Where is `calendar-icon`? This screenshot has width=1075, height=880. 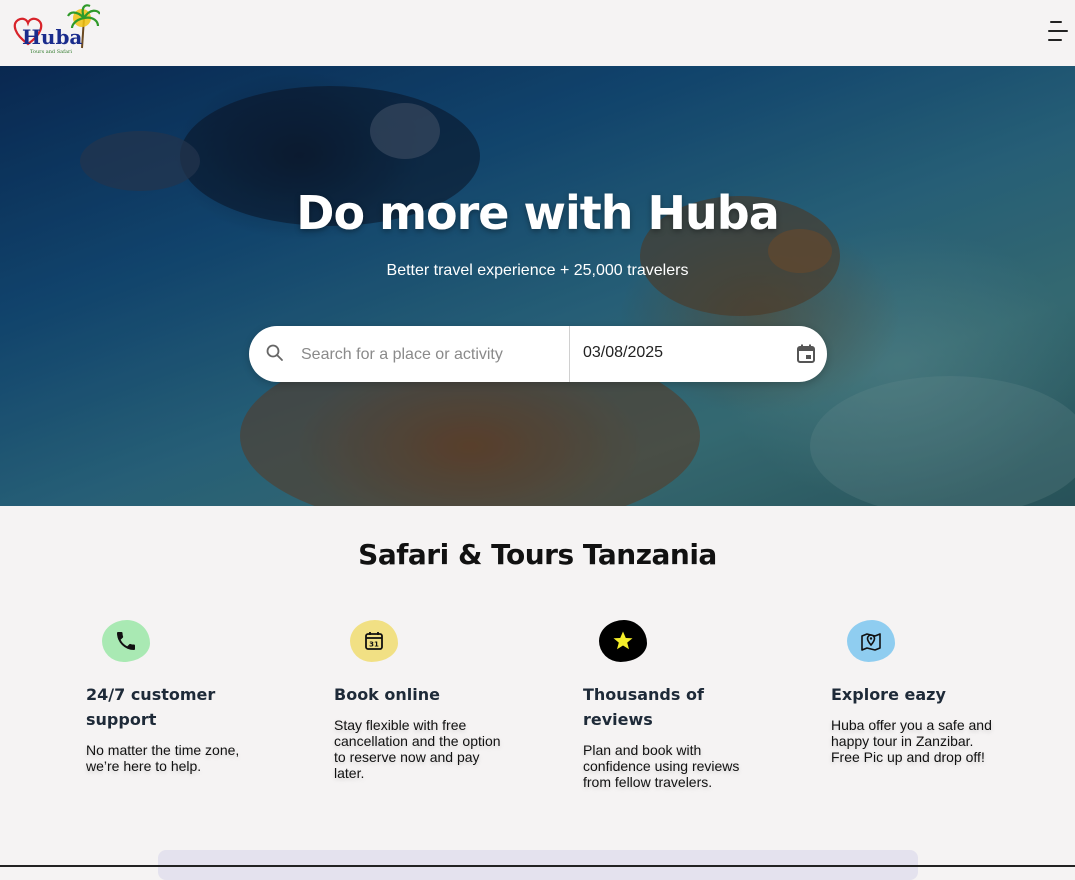 calendar-icon is located at coordinates (806, 354).